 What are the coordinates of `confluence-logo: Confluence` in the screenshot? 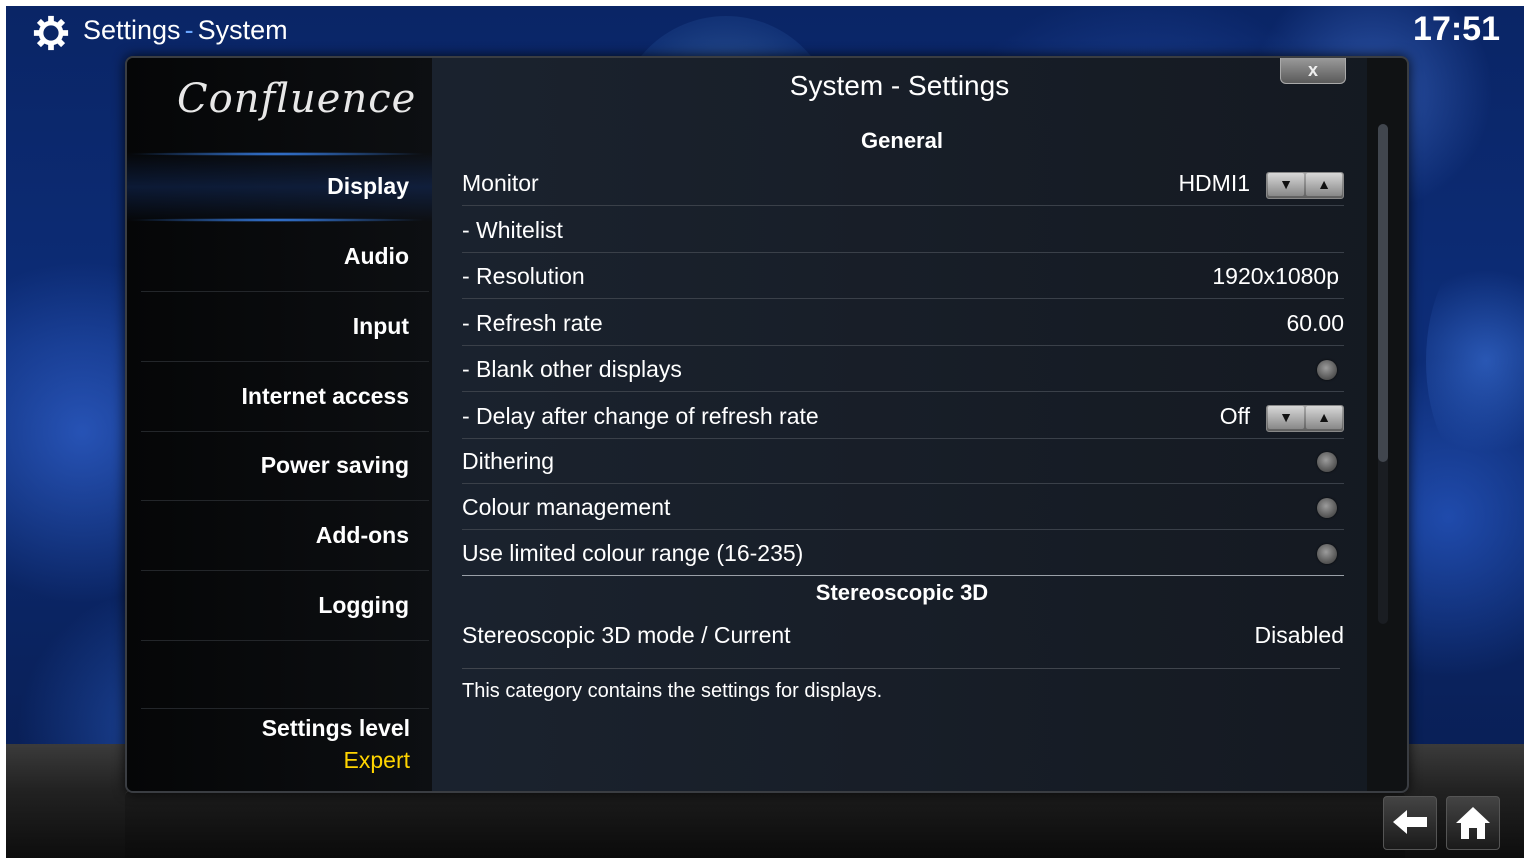 It's located at (297, 99).